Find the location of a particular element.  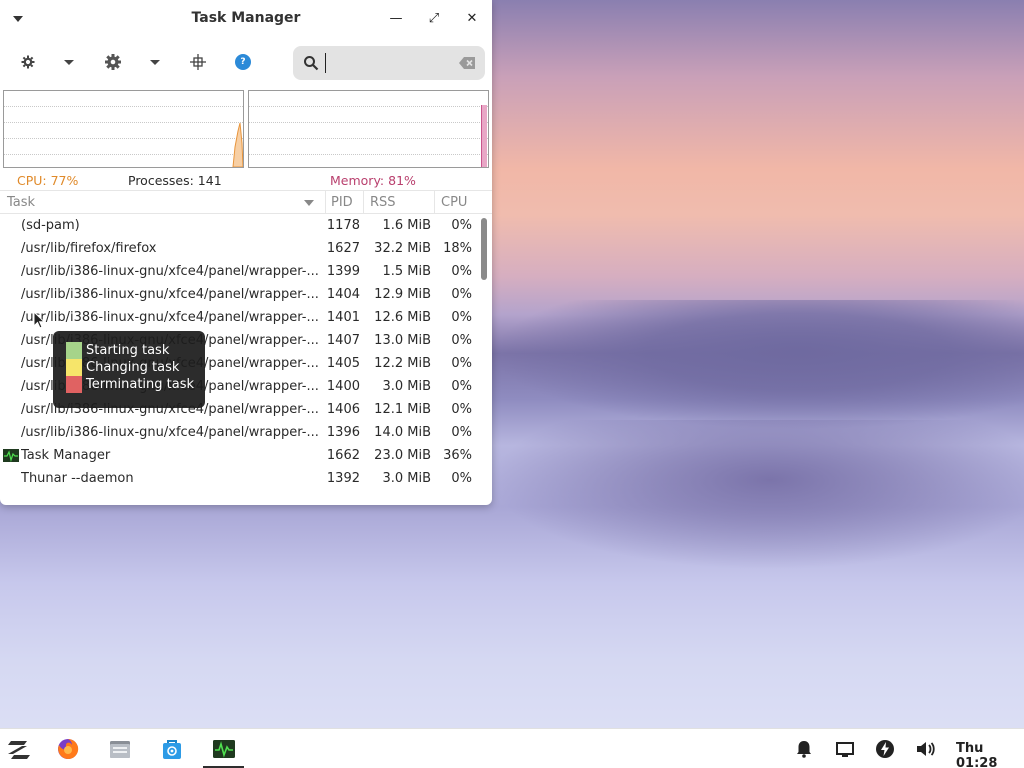

table-row: (sd-pam) 1178 1.6 MiB 0% is located at coordinates (246, 225).